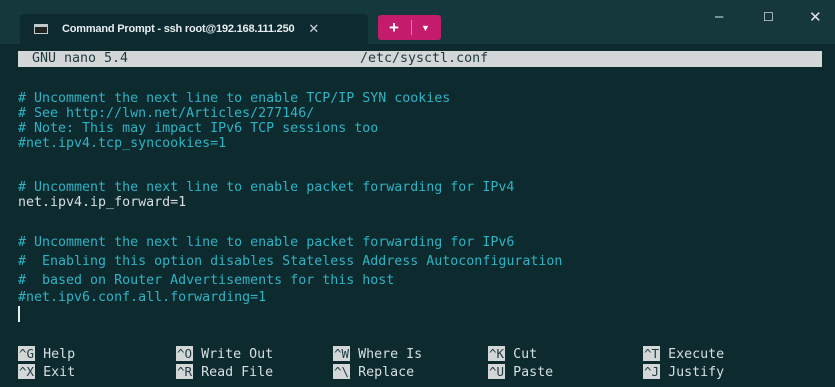 This screenshot has height=387, width=835. Describe the element at coordinates (122, 143) in the screenshot. I see `editor-line: #net.ipv4.tcp_syncookies=1` at that location.